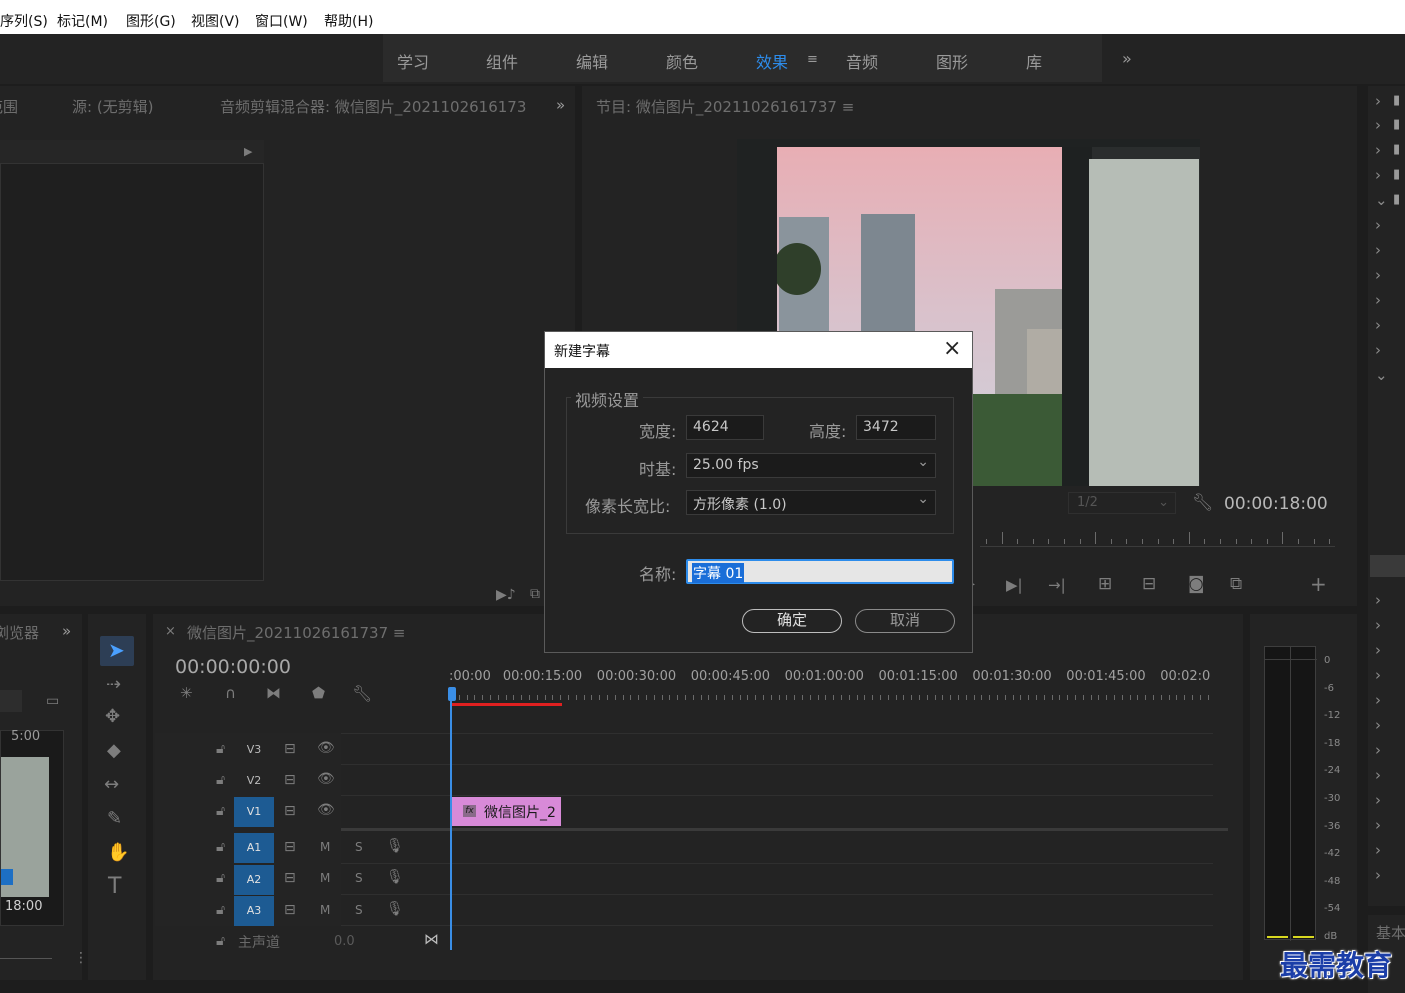 The height and width of the screenshot is (993, 1405). What do you see at coordinates (254, 750) in the screenshot?
I see `track-v3-toggle: V3` at bounding box center [254, 750].